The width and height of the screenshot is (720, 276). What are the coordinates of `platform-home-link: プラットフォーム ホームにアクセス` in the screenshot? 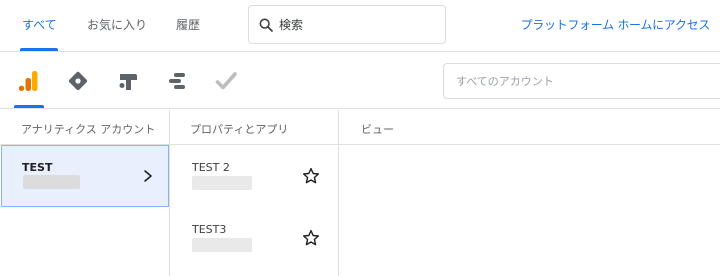 It's located at (616, 24).